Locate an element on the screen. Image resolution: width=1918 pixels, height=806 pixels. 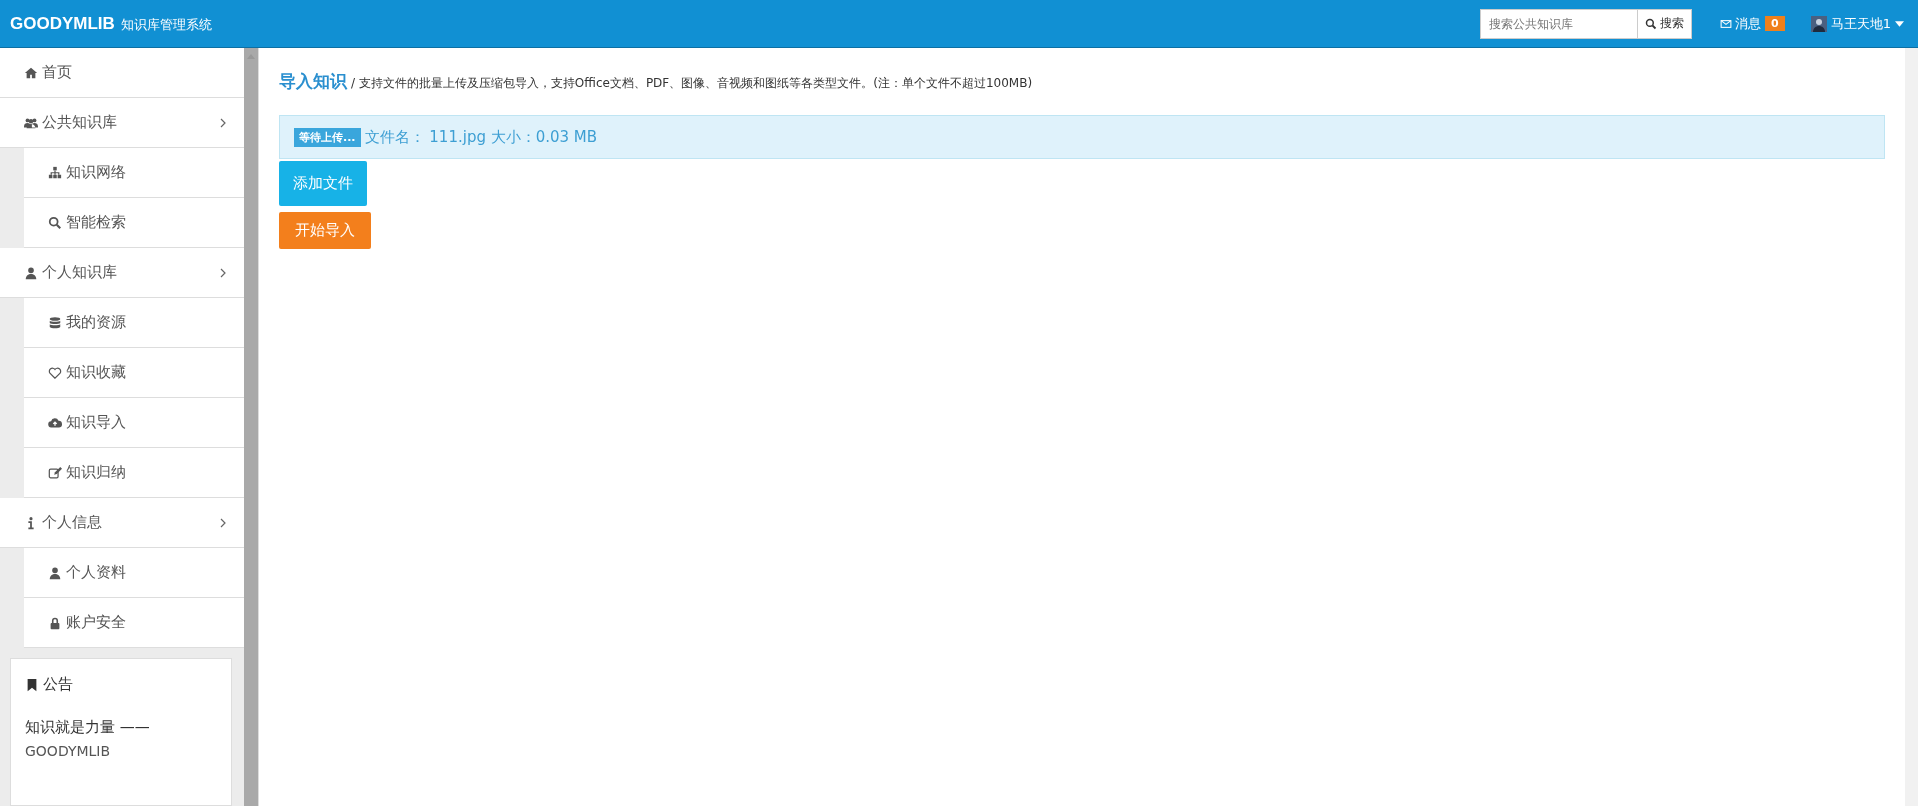
sidebar-subitem: 知识收藏 is located at coordinates (134, 373).